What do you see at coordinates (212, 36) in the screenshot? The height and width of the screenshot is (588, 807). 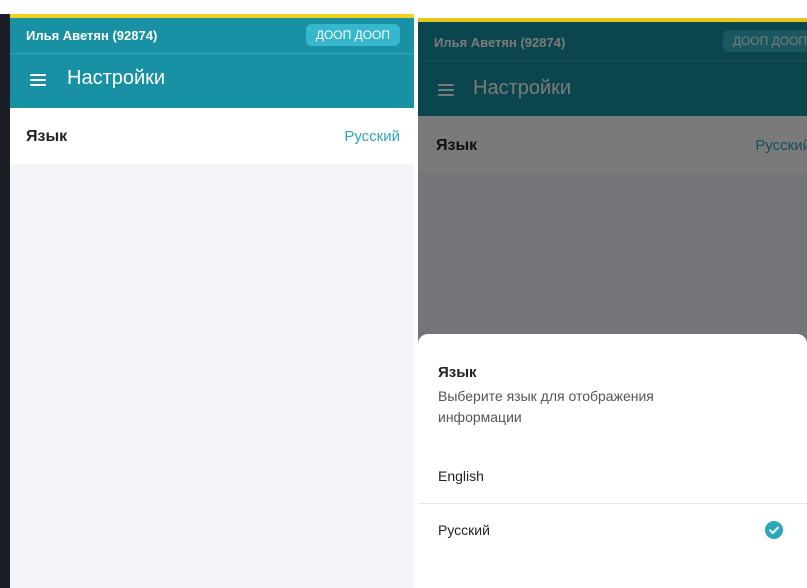 I see `user-bar: Илья Аветян (92874) ДООП ДООП` at bounding box center [212, 36].